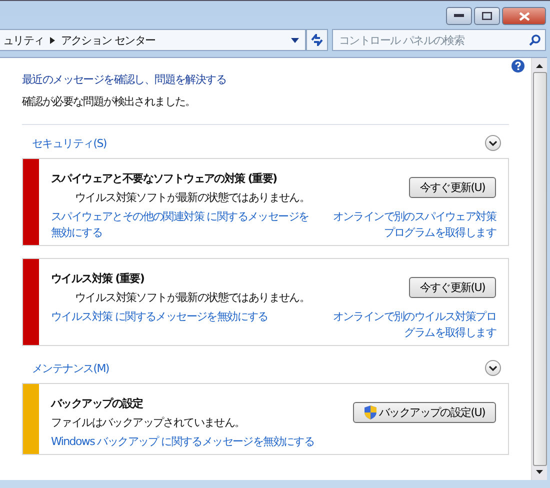 The height and width of the screenshot is (488, 550). I want to click on scrollbar, so click(539, 269).